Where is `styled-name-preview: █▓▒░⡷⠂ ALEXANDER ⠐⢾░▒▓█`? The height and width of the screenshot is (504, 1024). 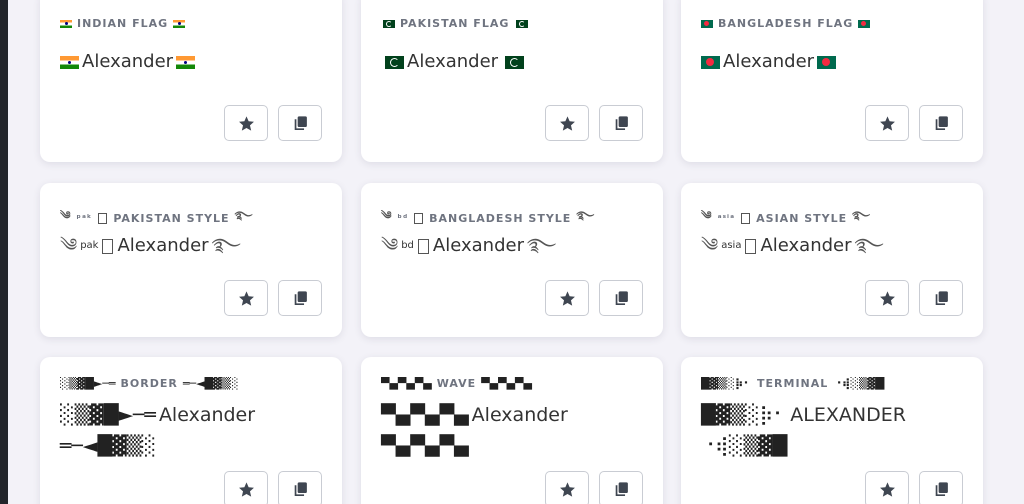 styled-name-preview: █▓▒░⡷⠂ ALEXANDER ⠐⢾░▒▓█ is located at coordinates (835, 430).